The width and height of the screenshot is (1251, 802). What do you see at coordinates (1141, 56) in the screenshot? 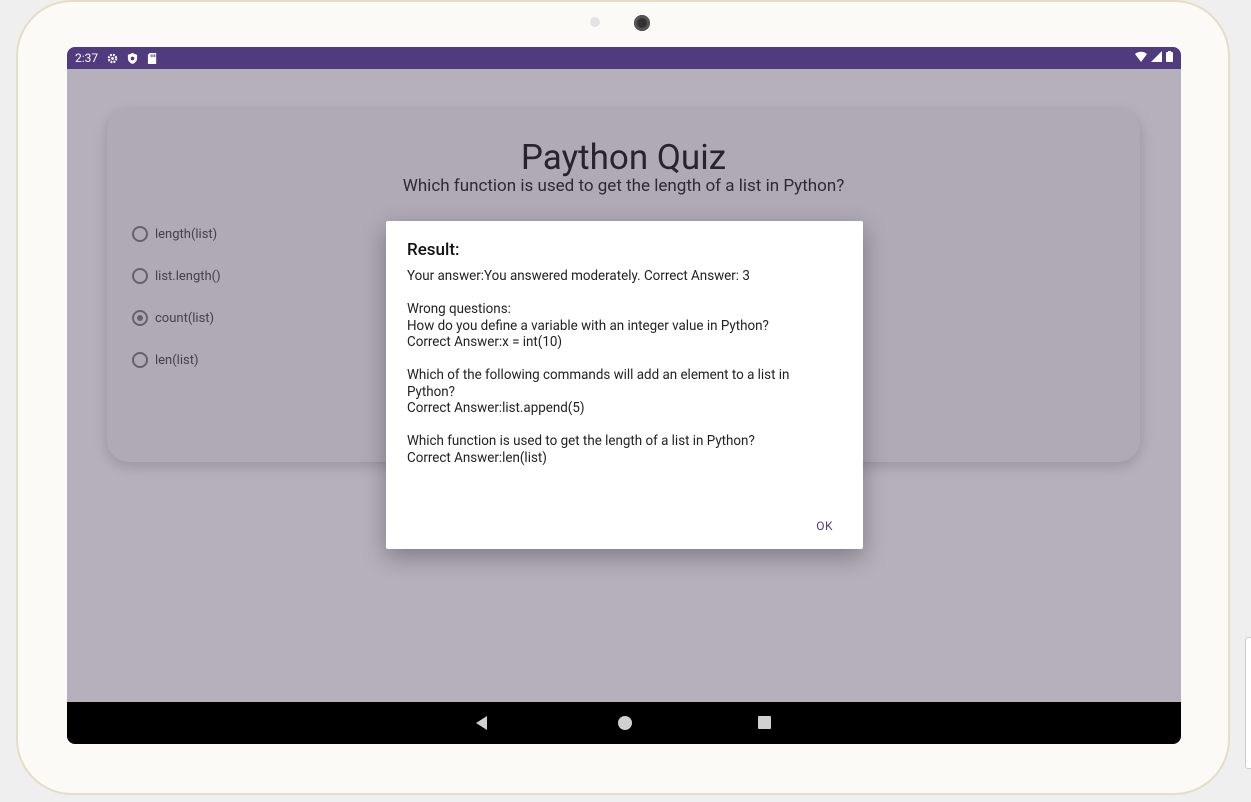
I see `wifi-icon` at bounding box center [1141, 56].